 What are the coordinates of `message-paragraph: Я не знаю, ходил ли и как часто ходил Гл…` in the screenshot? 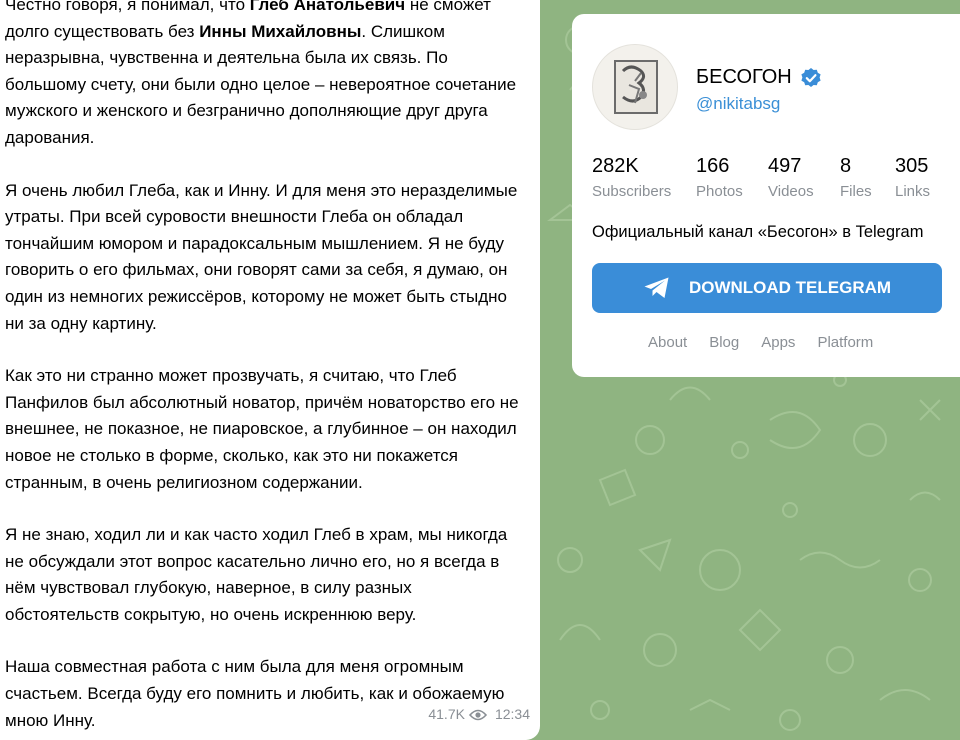 It's located at (265, 575).